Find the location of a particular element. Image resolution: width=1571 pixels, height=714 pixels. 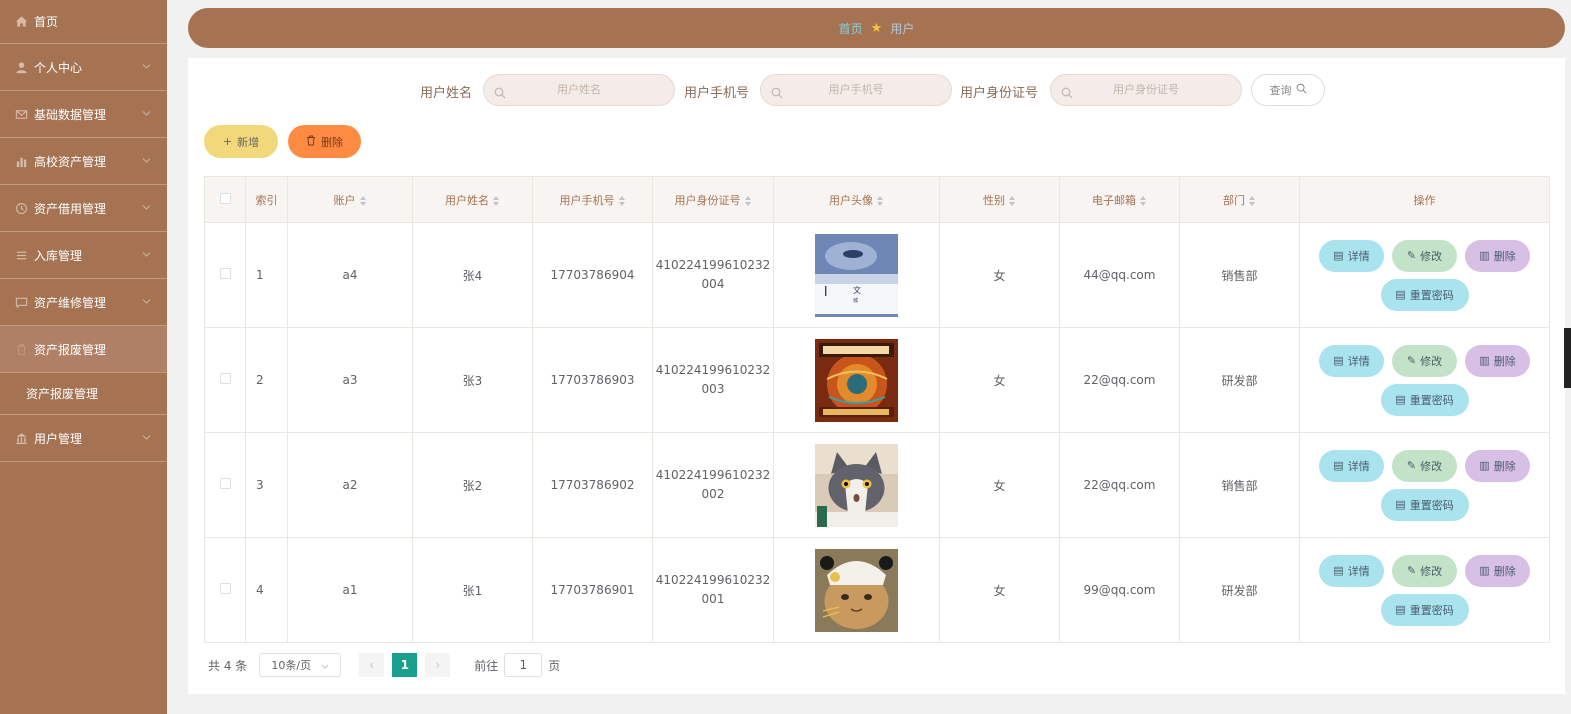

column-header: 性别 is located at coordinates (999, 199).